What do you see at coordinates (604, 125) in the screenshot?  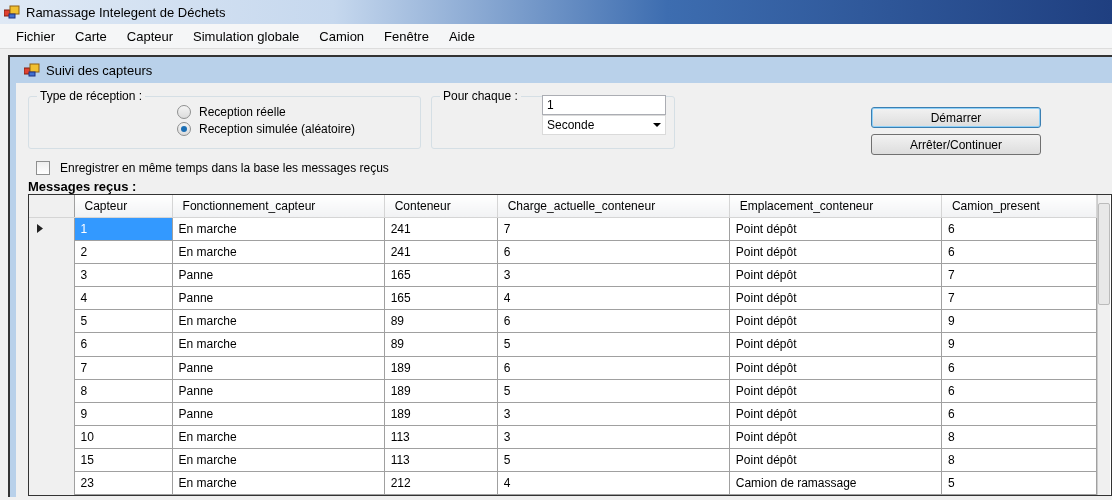 I see `unit-dropdown: Seconde` at bounding box center [604, 125].